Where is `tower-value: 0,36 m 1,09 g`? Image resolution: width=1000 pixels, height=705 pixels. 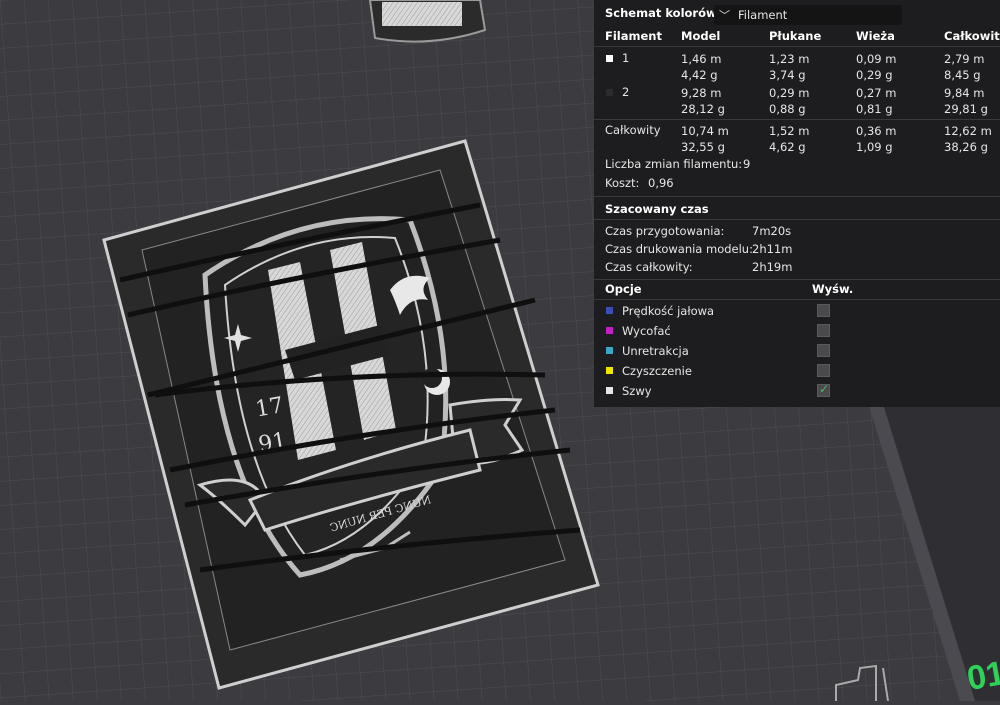
tower-value: 0,36 m 1,09 g is located at coordinates (876, 139).